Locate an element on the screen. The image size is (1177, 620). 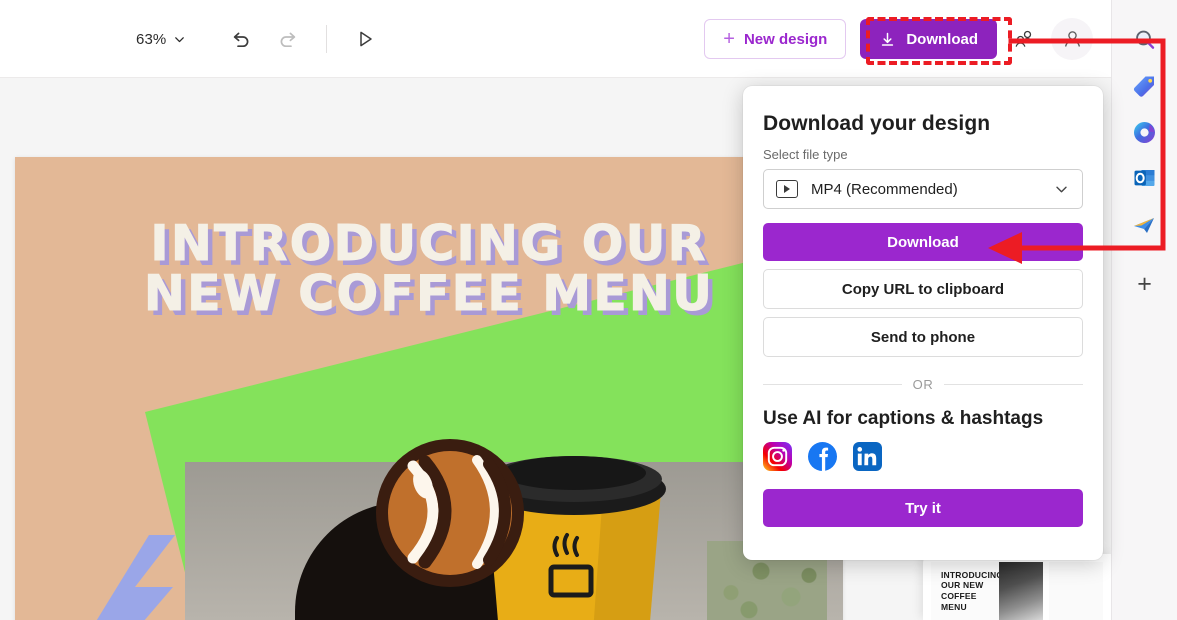
undo-arrow-icon is located at coordinates (241, 39).